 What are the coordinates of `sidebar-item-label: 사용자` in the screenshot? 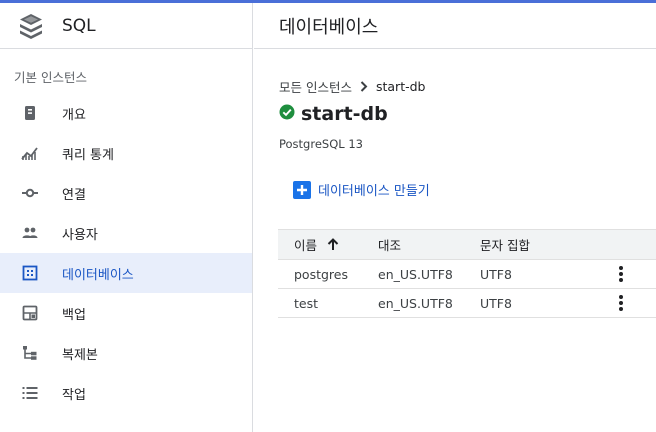 It's located at (80, 235).